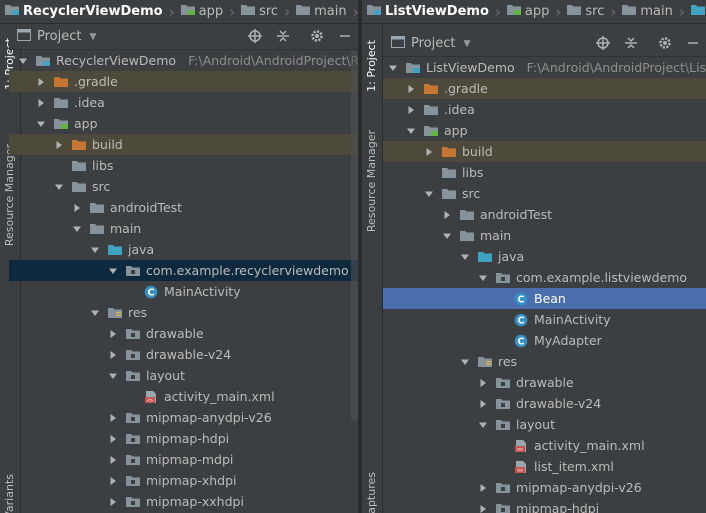 This screenshot has height=513, width=706. Describe the element at coordinates (371, 181) in the screenshot. I see `resource-manager-tool-tab: Resource Manager` at that location.